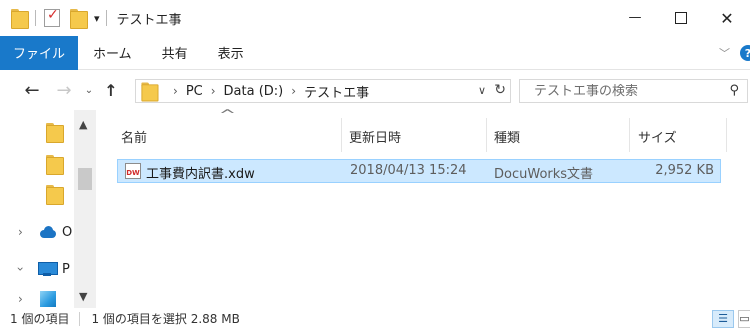 Image resolution: width=750 pixels, height=329 pixels. I want to click on status-selection: 1 個の項目を選択 2.88 MB, so click(165, 319).